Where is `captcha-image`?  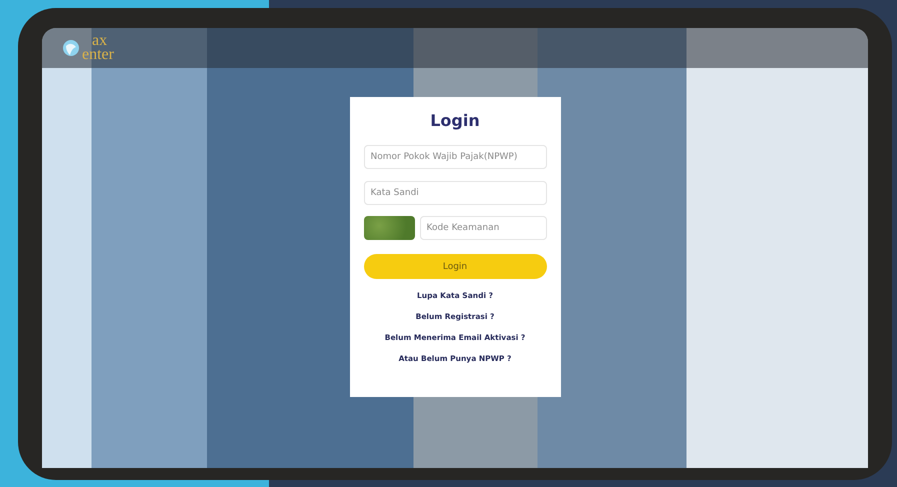 captcha-image is located at coordinates (389, 228).